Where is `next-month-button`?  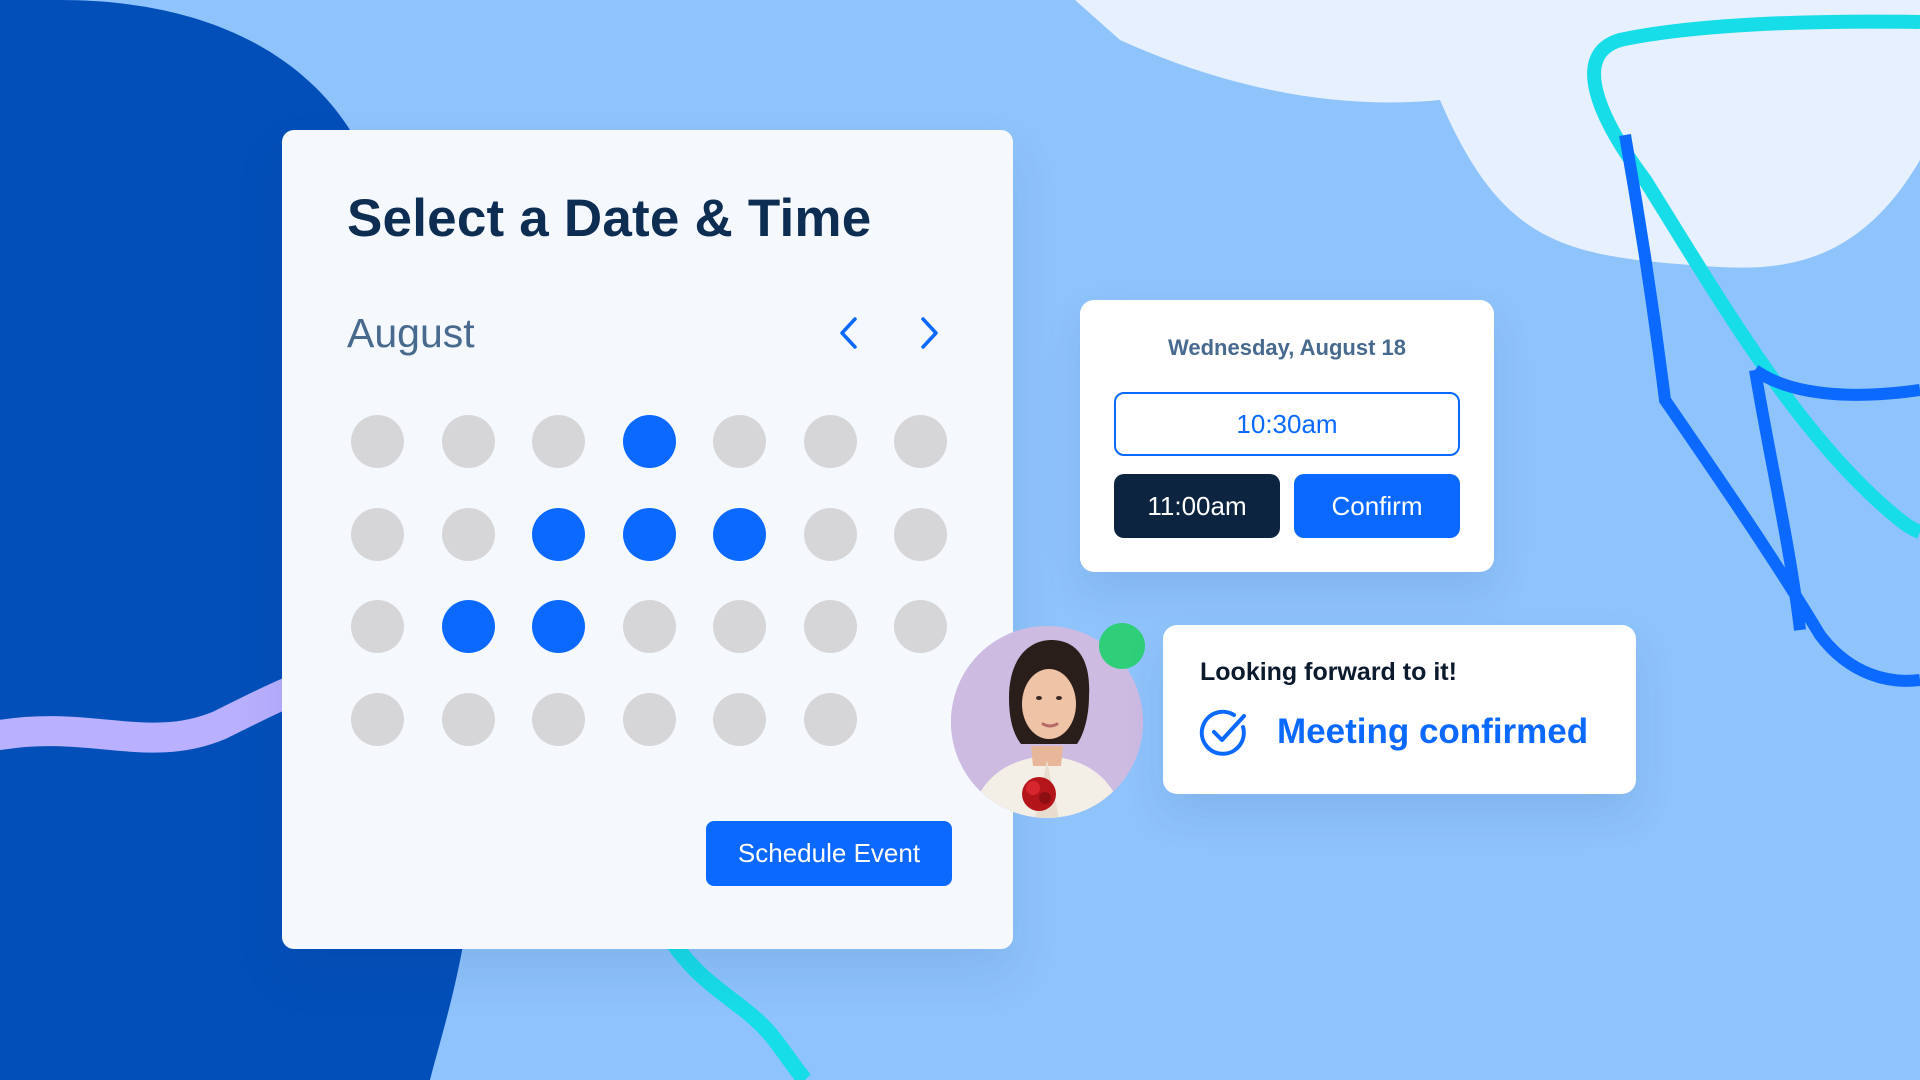
next-month-button is located at coordinates (929, 333).